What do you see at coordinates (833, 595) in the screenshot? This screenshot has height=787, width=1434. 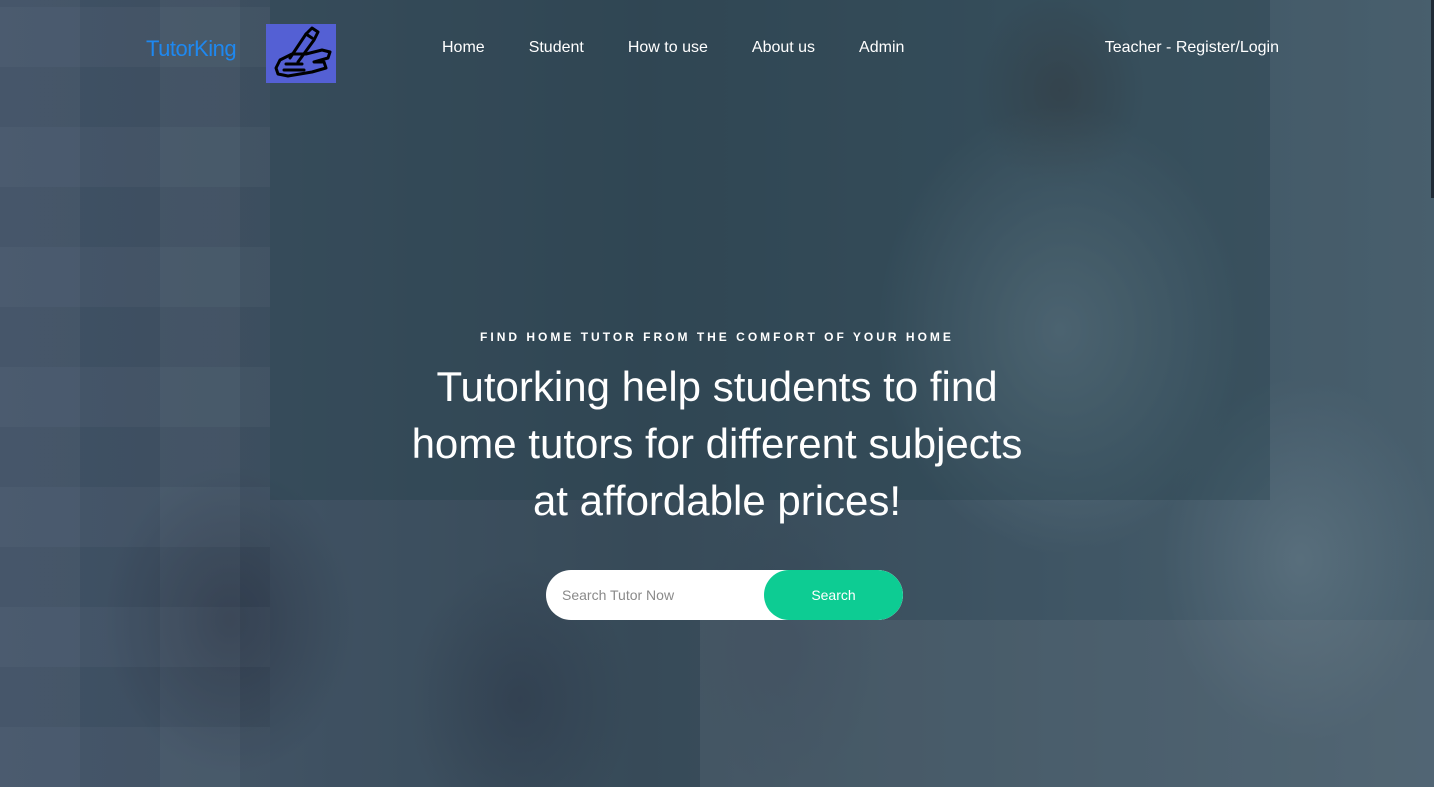 I see `search-button: Search` at bounding box center [833, 595].